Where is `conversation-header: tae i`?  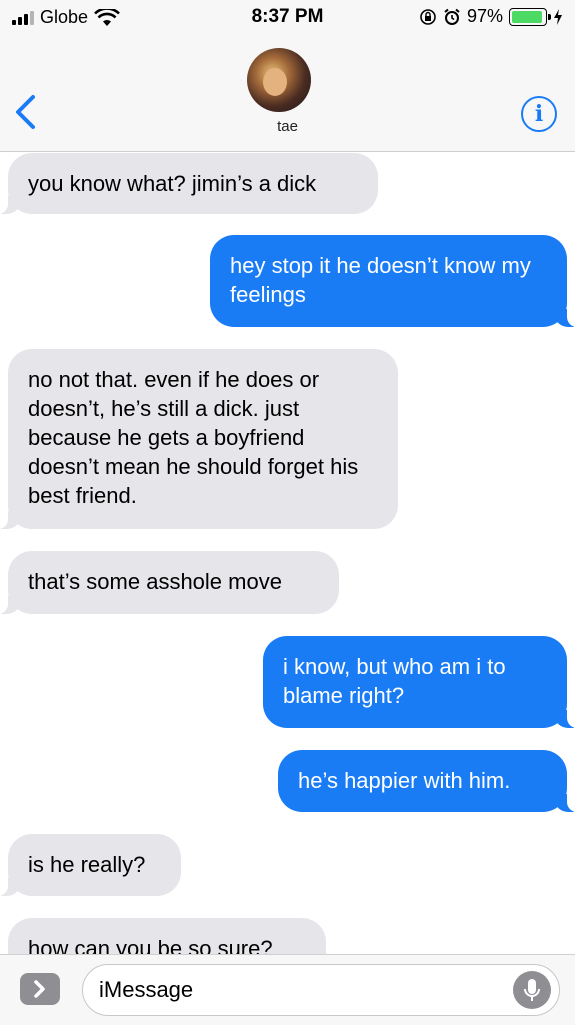 conversation-header: tae i is located at coordinates (287, 93).